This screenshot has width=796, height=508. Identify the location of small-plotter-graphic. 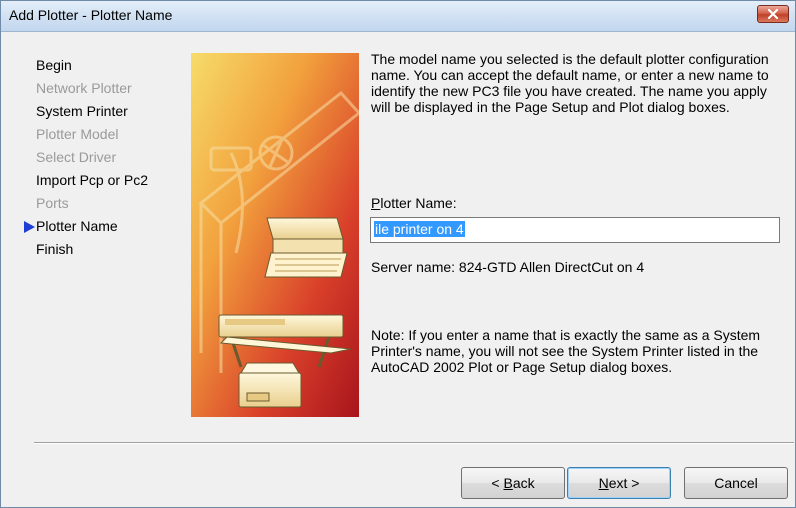
(306, 247).